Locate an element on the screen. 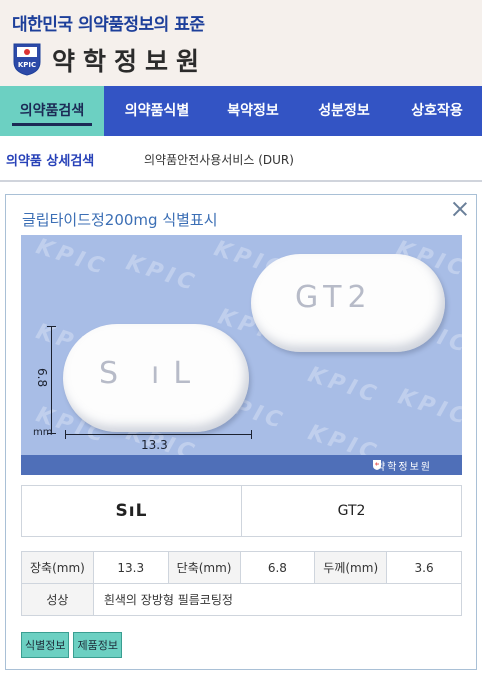 The width and height of the screenshot is (482, 677). front-mark-text: SıL is located at coordinates (131, 511).